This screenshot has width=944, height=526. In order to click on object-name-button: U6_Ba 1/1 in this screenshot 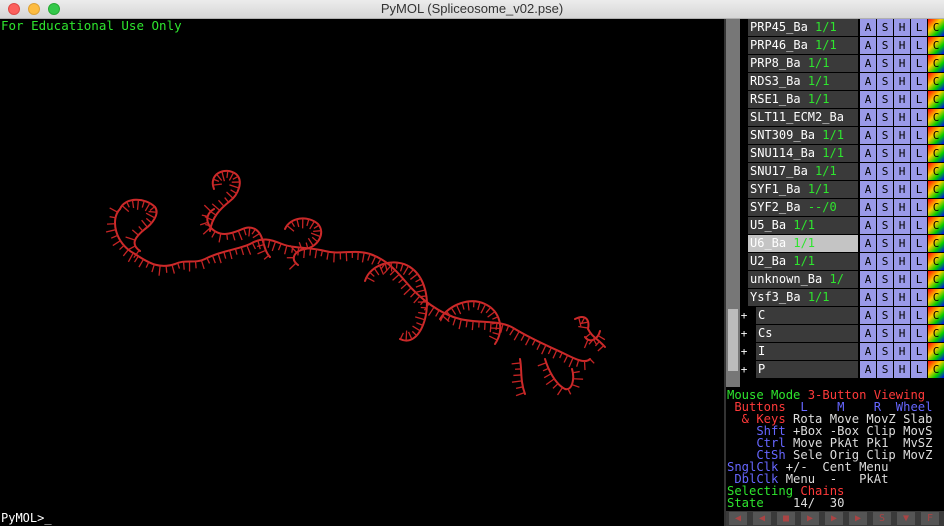, I will do `click(803, 243)`.